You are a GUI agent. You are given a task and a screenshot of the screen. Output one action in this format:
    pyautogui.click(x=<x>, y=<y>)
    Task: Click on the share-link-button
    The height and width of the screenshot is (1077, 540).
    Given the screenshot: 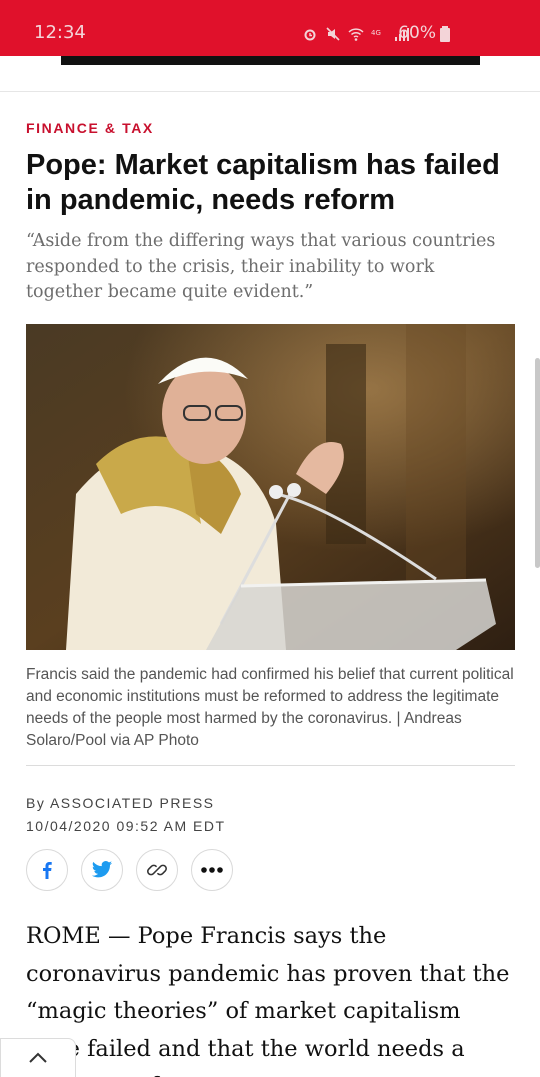 What is the action you would take?
    pyautogui.click(x=157, y=870)
    